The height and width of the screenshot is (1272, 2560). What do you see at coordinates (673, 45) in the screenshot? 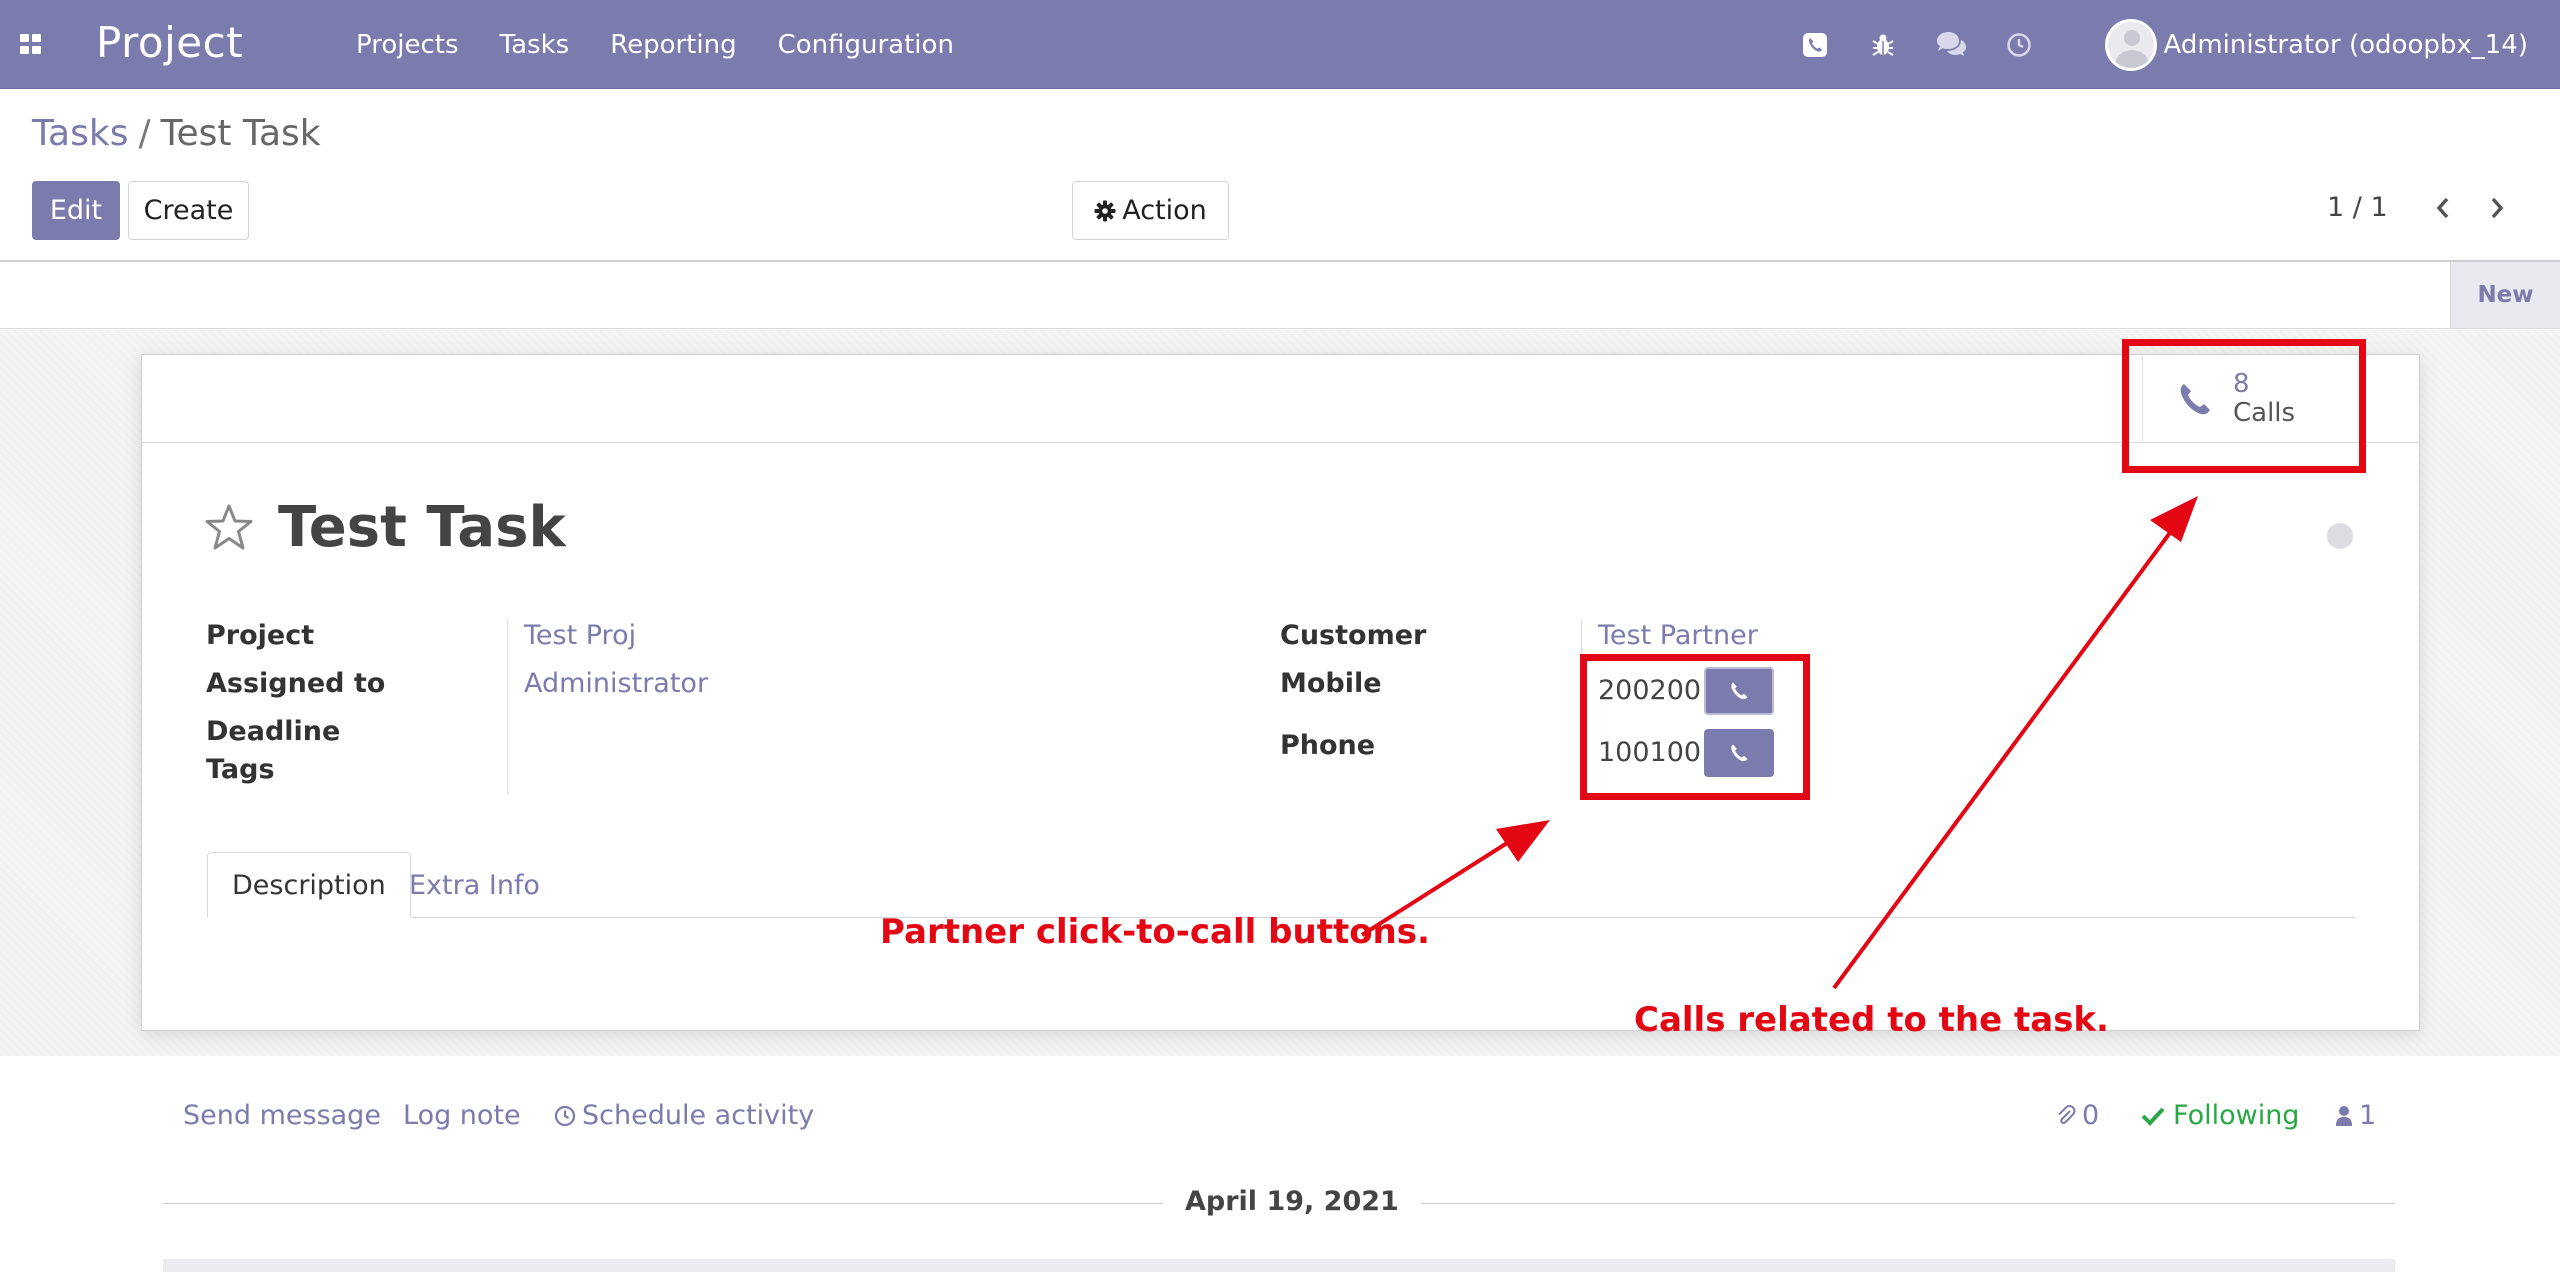
I see `menu-reporting: Reporting` at bounding box center [673, 45].